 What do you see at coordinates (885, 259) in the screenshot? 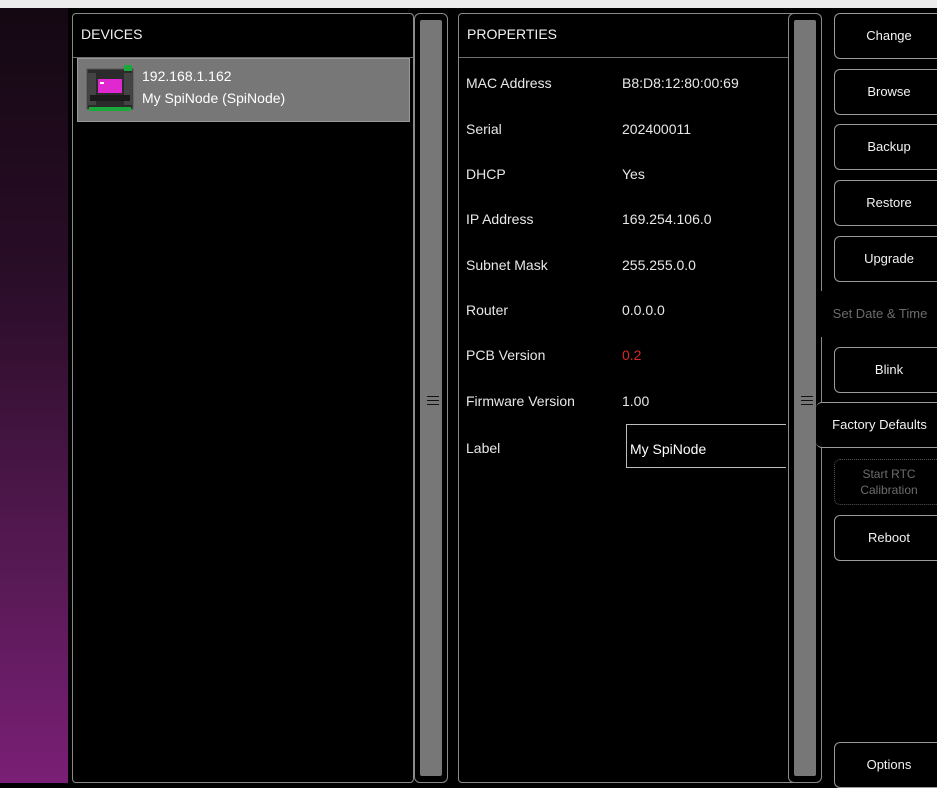
I see `upgrade-button: Upgrade` at bounding box center [885, 259].